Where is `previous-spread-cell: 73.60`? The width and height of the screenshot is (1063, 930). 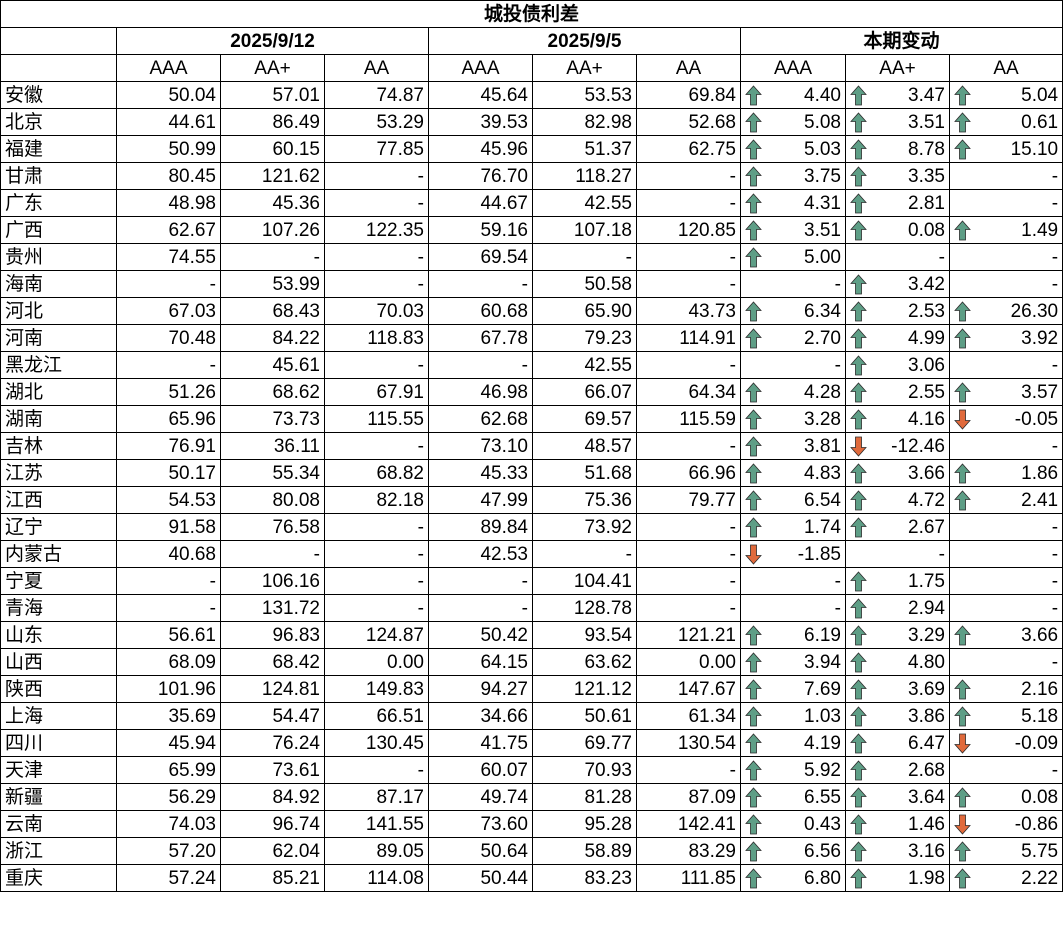
previous-spread-cell: 73.60 is located at coordinates (480, 824).